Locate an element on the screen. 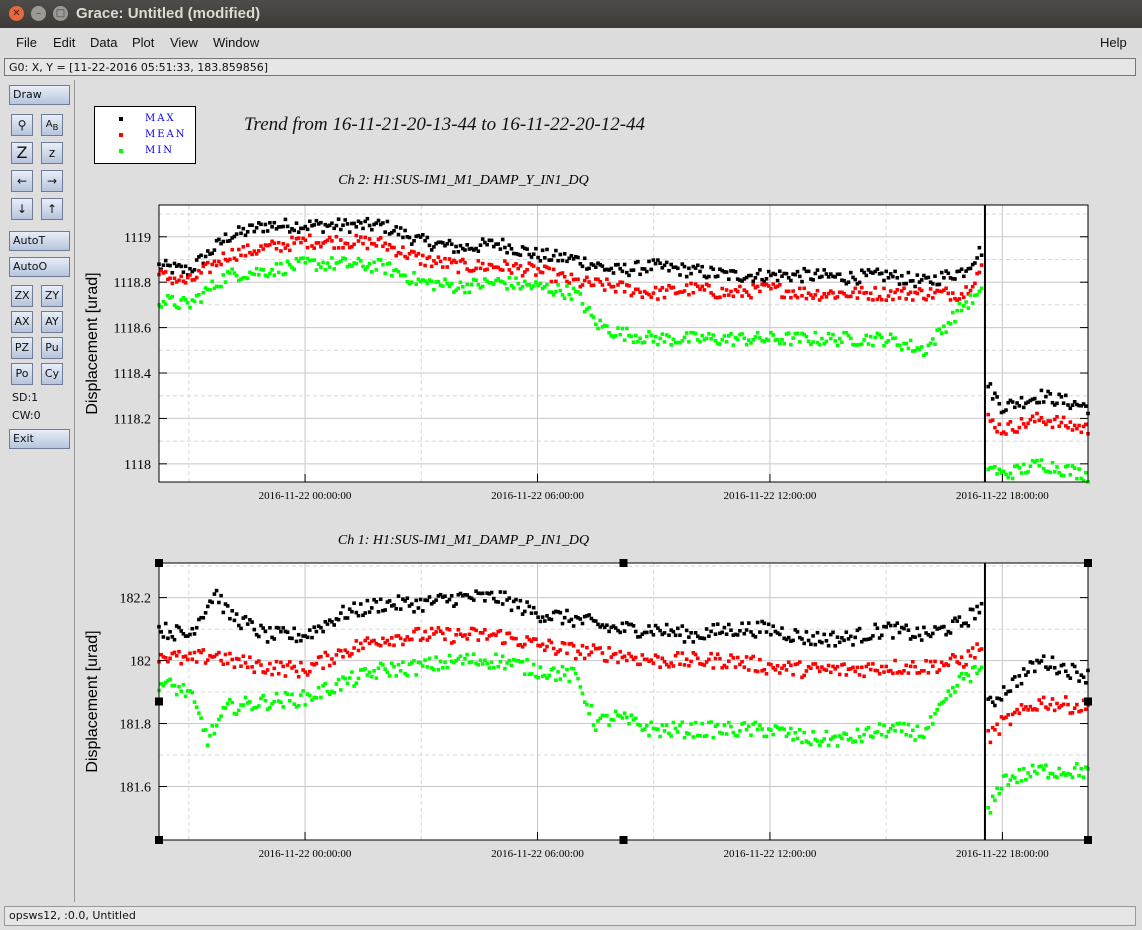 Image resolution: width=1142 pixels, height=930 pixels. x-tick-label: 2016-11-22 06:00:00 is located at coordinates (537, 496).